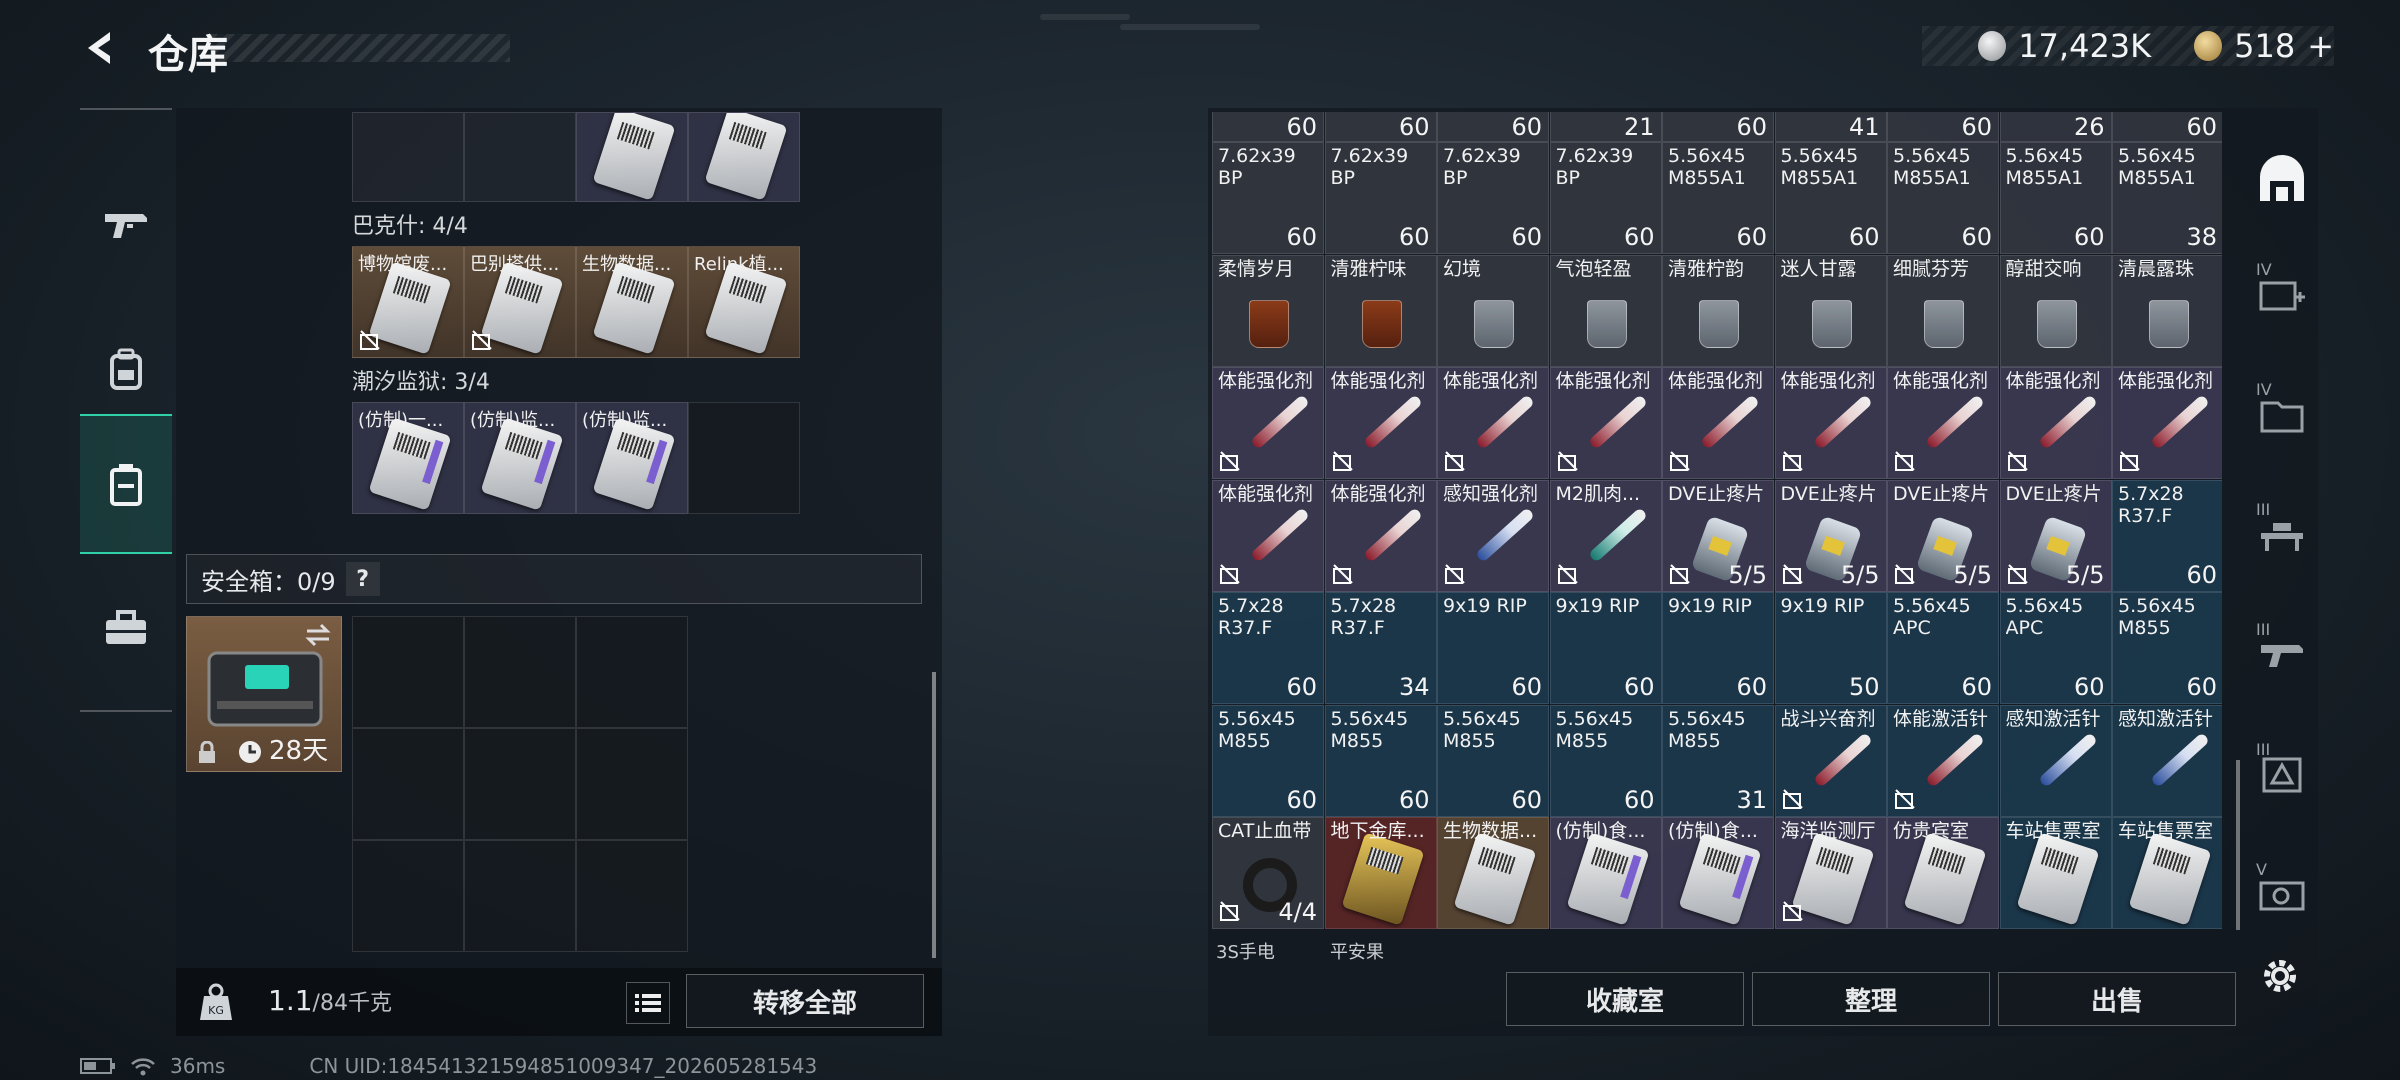 The height and width of the screenshot is (1080, 2400). Describe the element at coordinates (1943, 760) in the screenshot. I see `inventory-slot: 体能激活针` at that location.